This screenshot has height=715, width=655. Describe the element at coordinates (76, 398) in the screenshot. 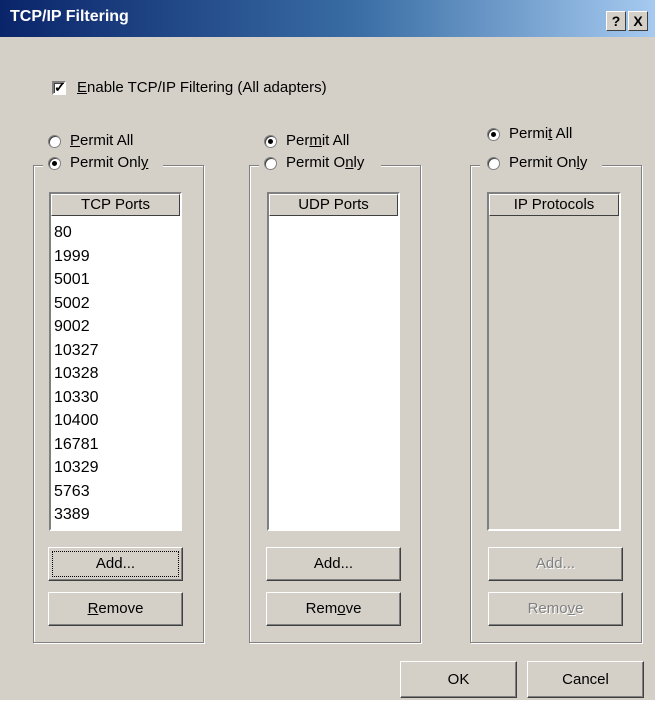

I see `list-item: 10330` at that location.